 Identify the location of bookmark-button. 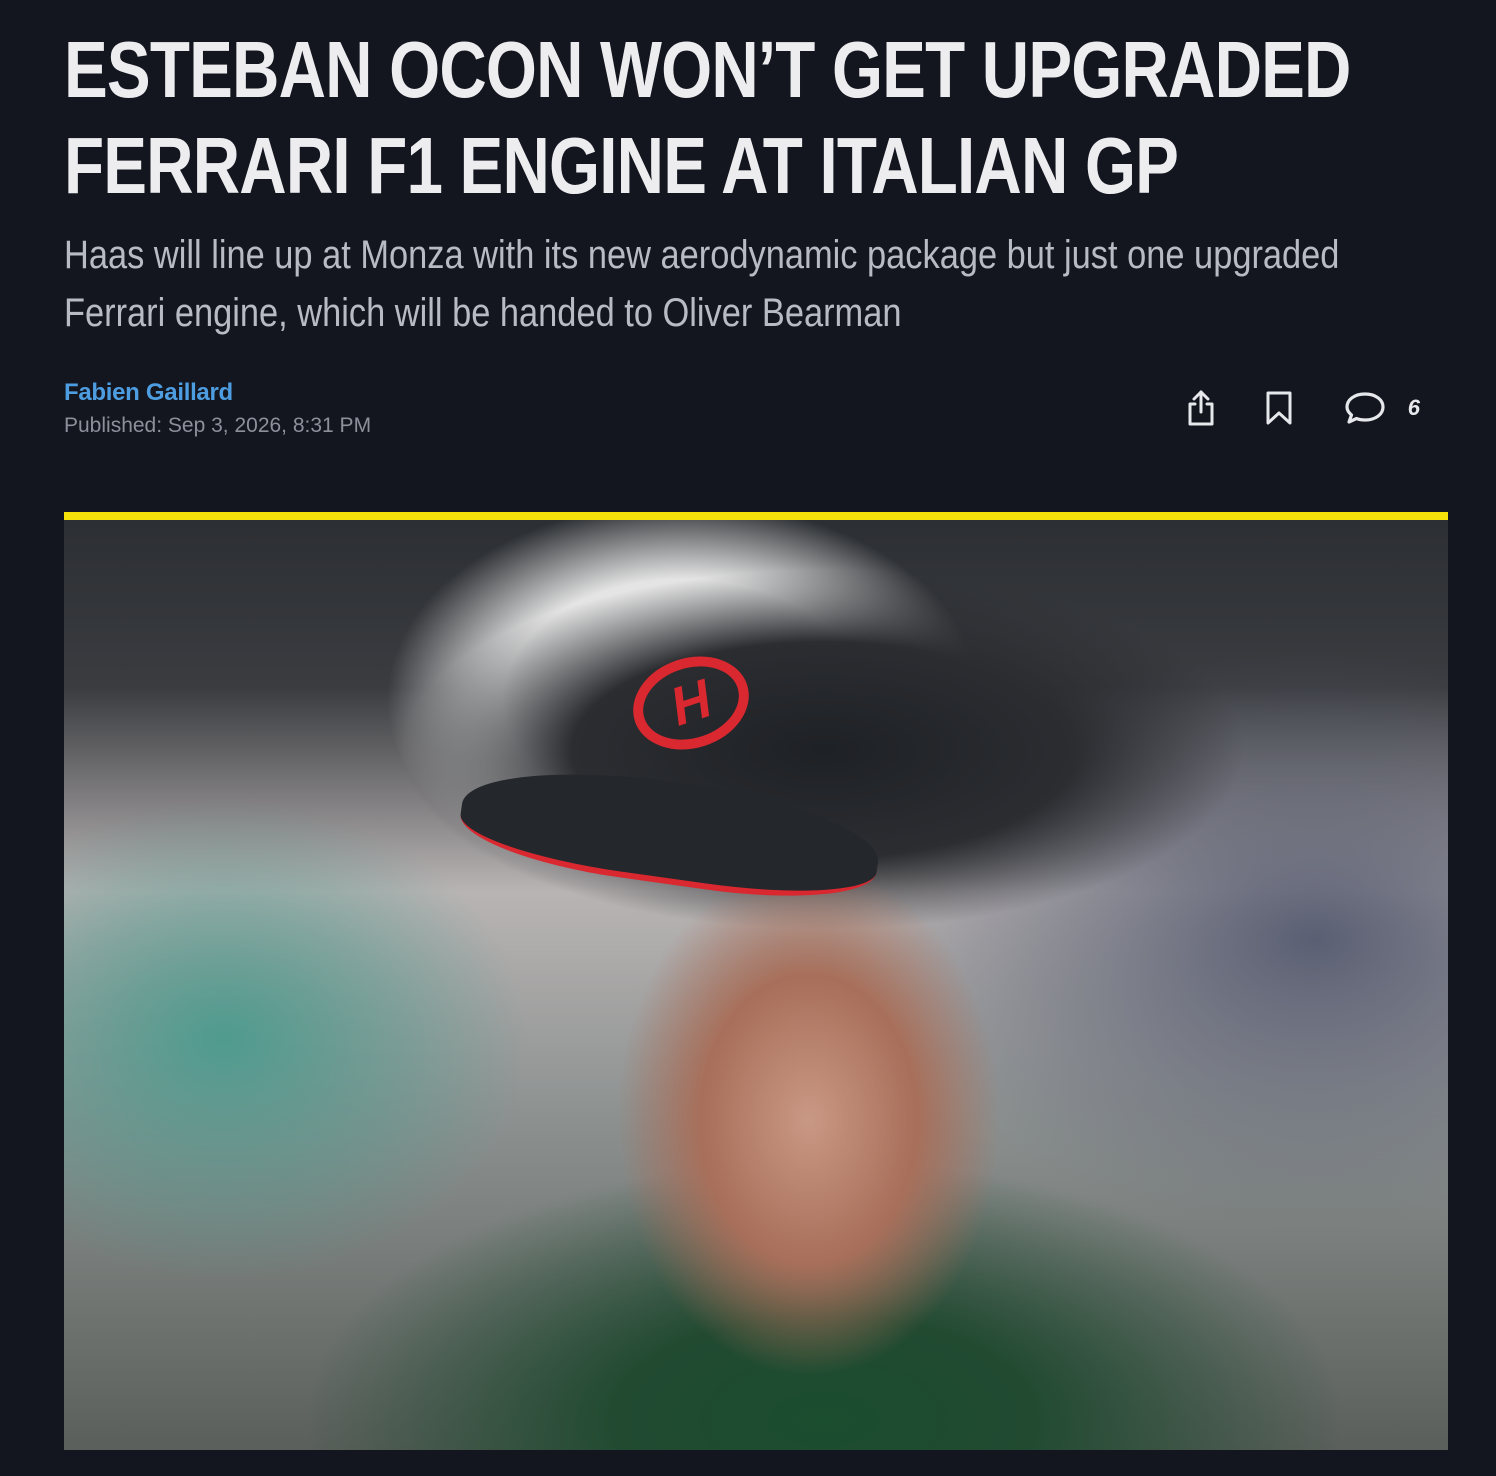
(1279, 408).